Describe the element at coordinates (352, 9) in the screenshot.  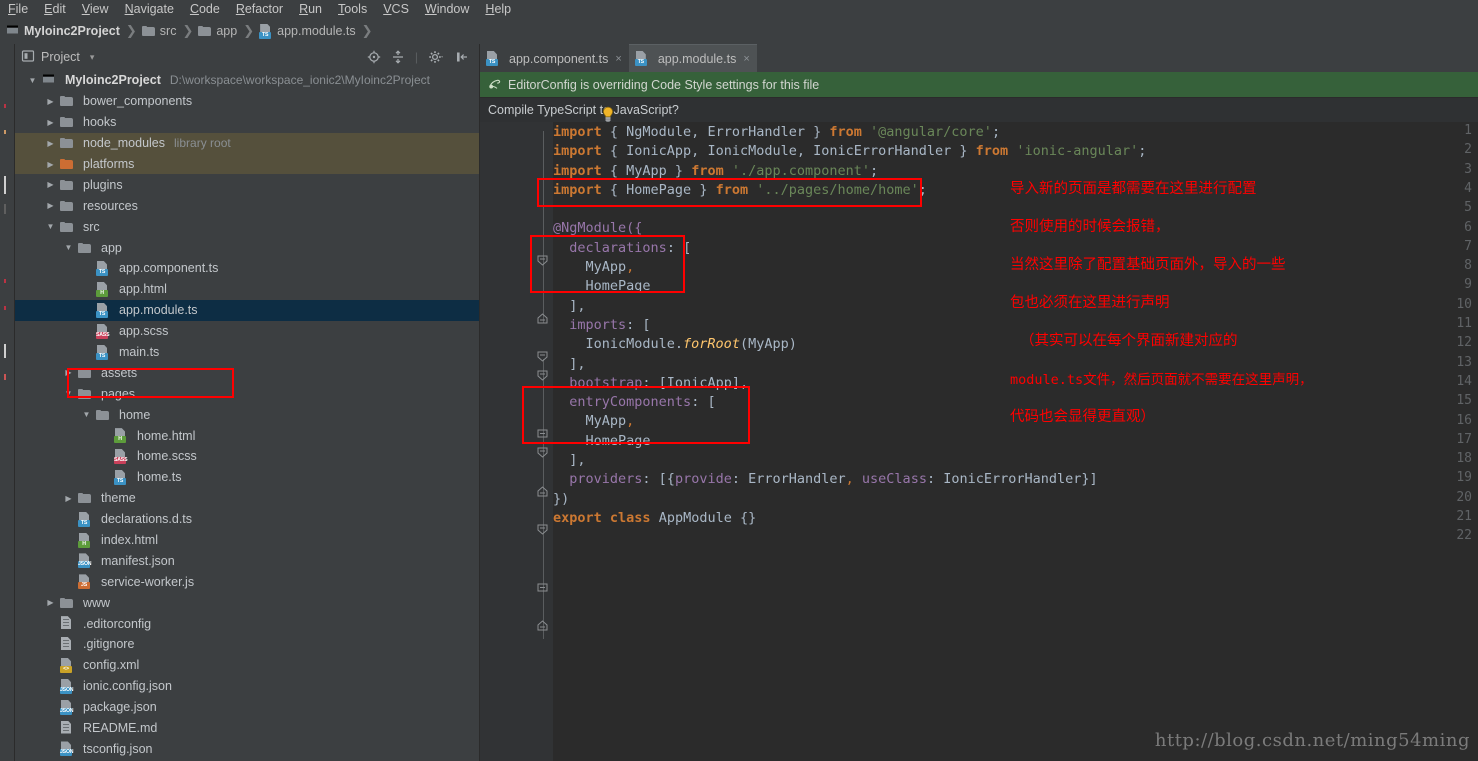
I see `menu-item-tools: Tools` at that location.